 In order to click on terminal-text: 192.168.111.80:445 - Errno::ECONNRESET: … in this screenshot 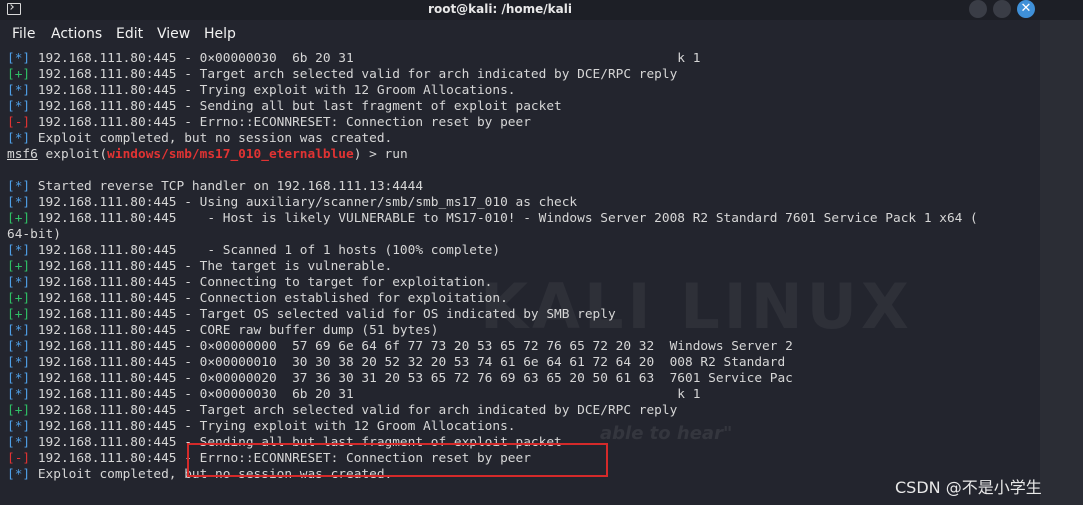, I will do `click(284, 122)`.